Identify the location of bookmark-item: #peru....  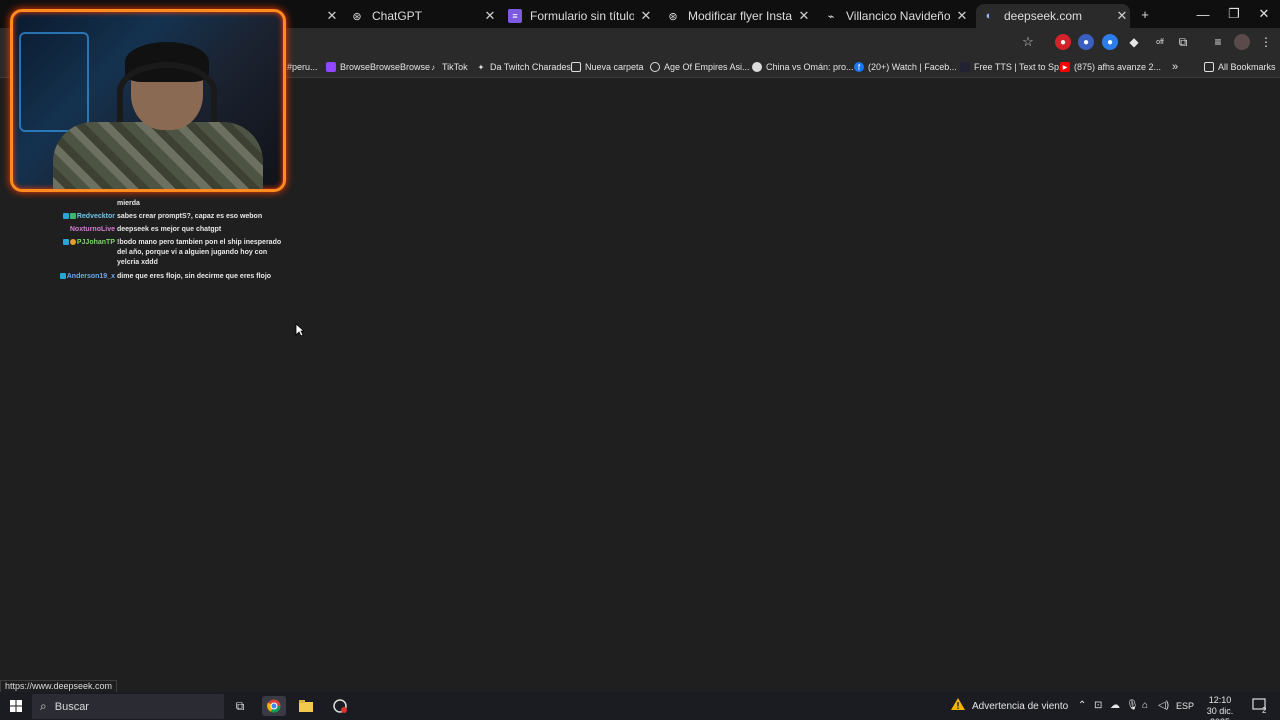
(302, 67).